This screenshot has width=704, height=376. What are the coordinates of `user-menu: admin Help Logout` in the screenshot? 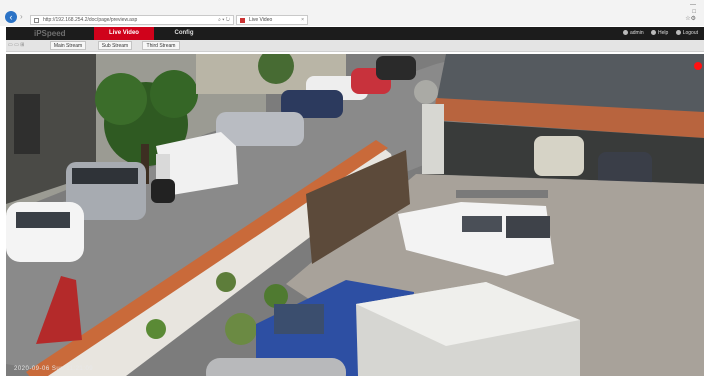 It's located at (657, 33).